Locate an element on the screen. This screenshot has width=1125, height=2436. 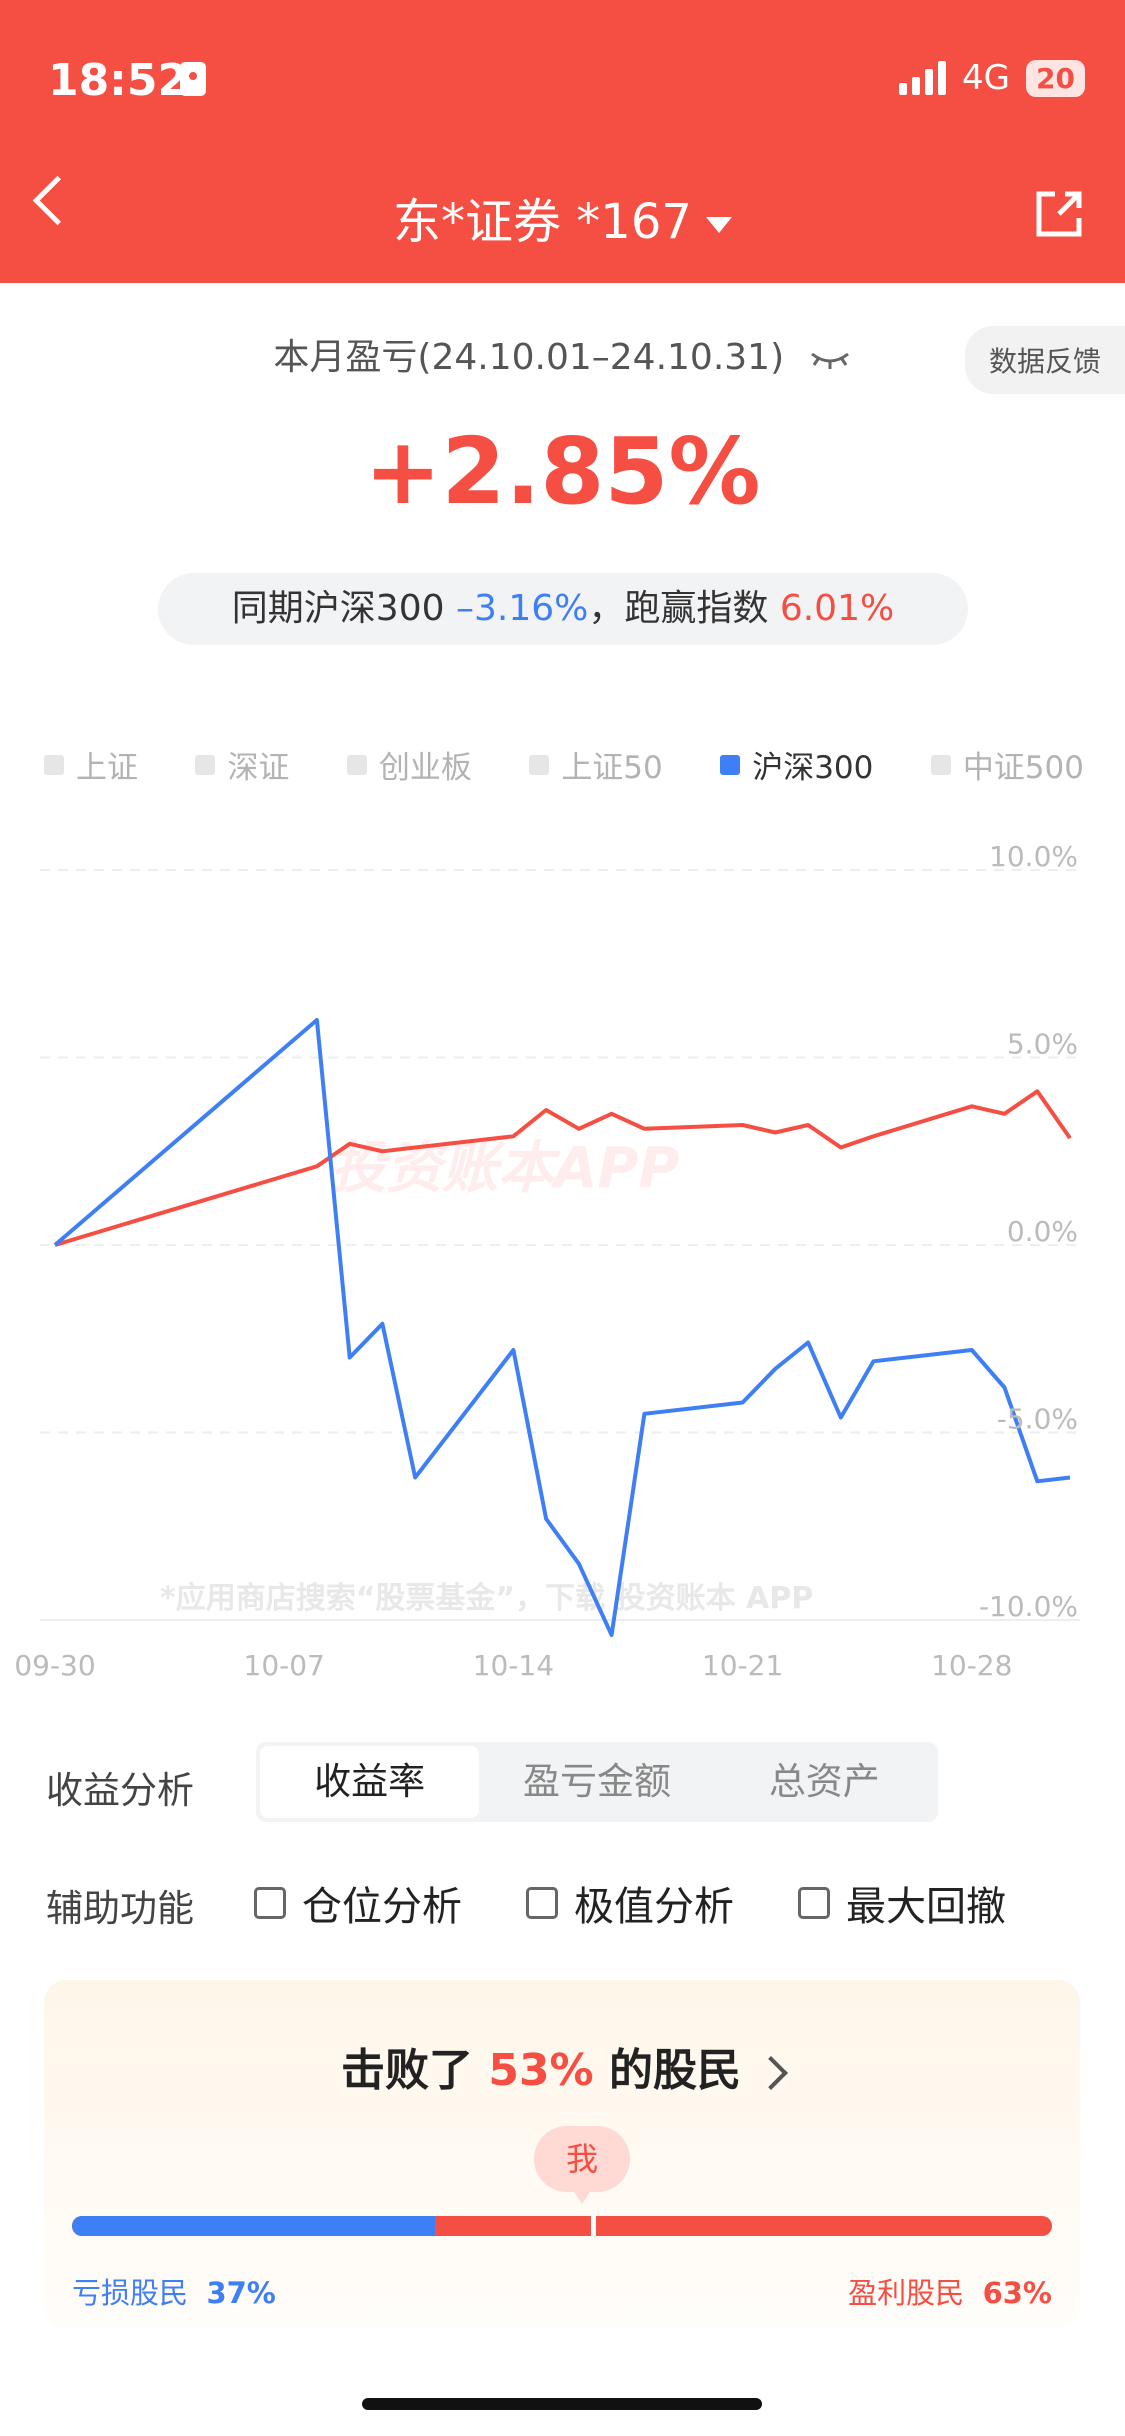
legend-item-sz50: 上证50 is located at coordinates (596, 764).